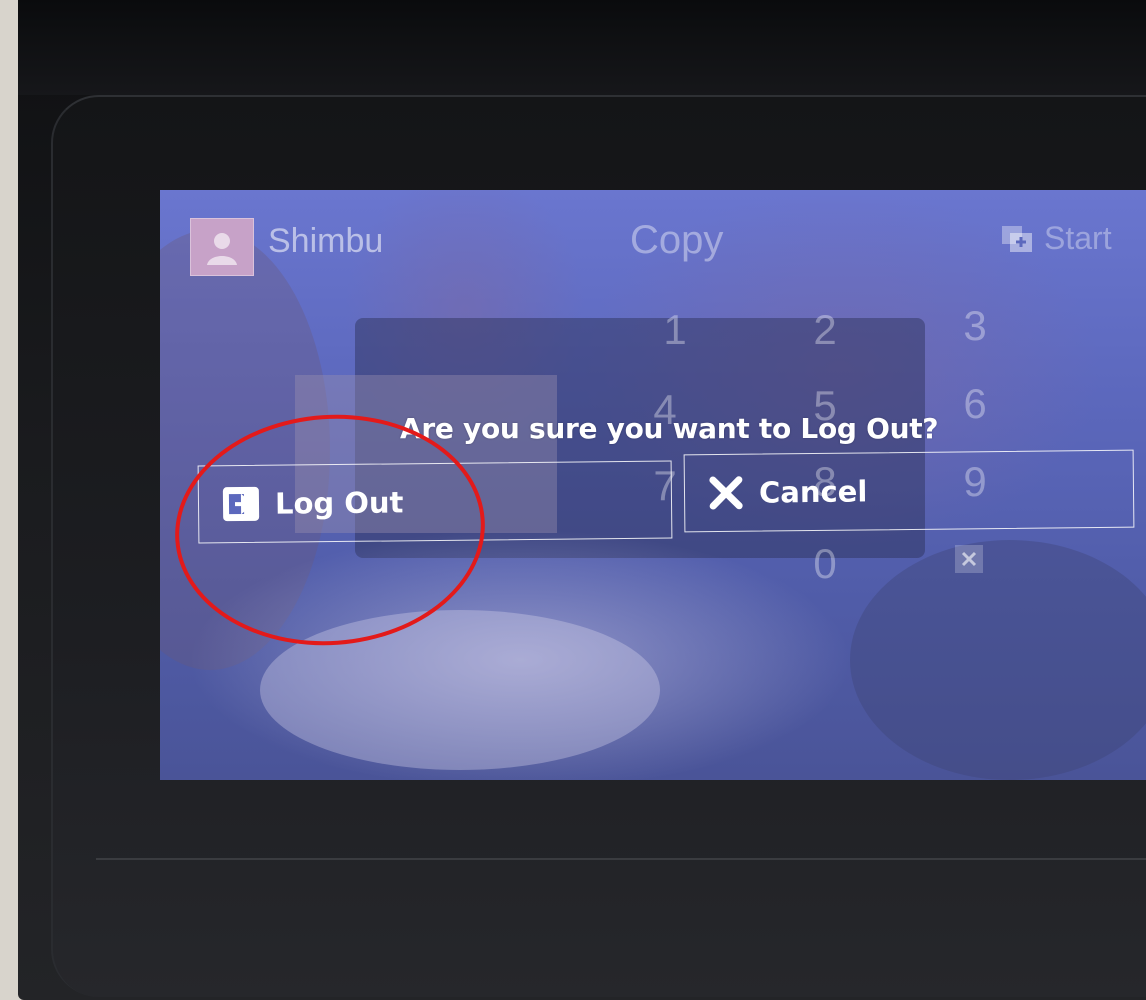  I want to click on logout-icon, so click(241, 504).